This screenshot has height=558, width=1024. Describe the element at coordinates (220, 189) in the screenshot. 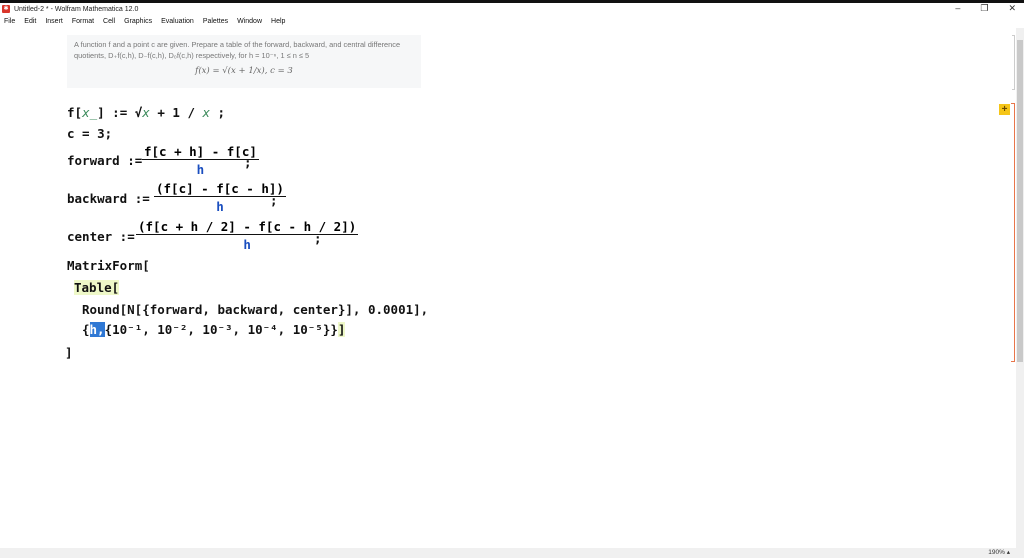

I see `backward-numerator: (f[c] - f[c - h])` at that location.